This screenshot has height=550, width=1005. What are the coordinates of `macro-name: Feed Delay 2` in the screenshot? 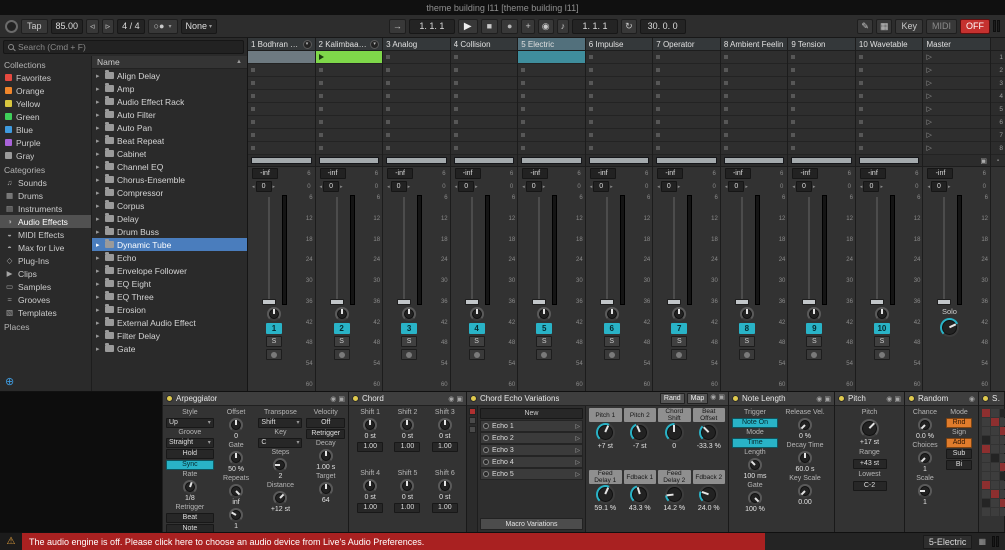 It's located at (674, 477).